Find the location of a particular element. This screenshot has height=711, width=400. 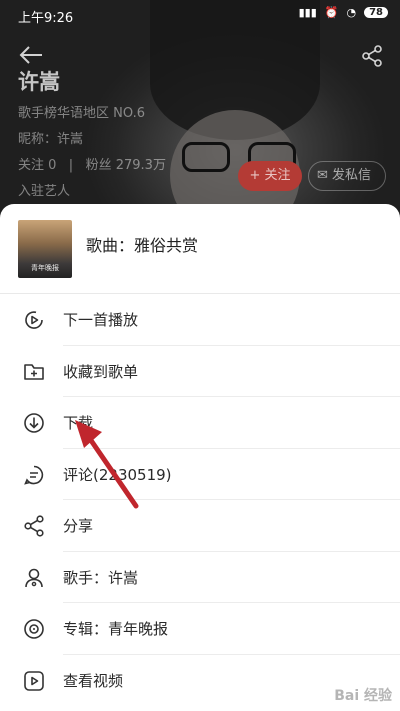

menu-item-label: 下一首播放 is located at coordinates (101, 320).